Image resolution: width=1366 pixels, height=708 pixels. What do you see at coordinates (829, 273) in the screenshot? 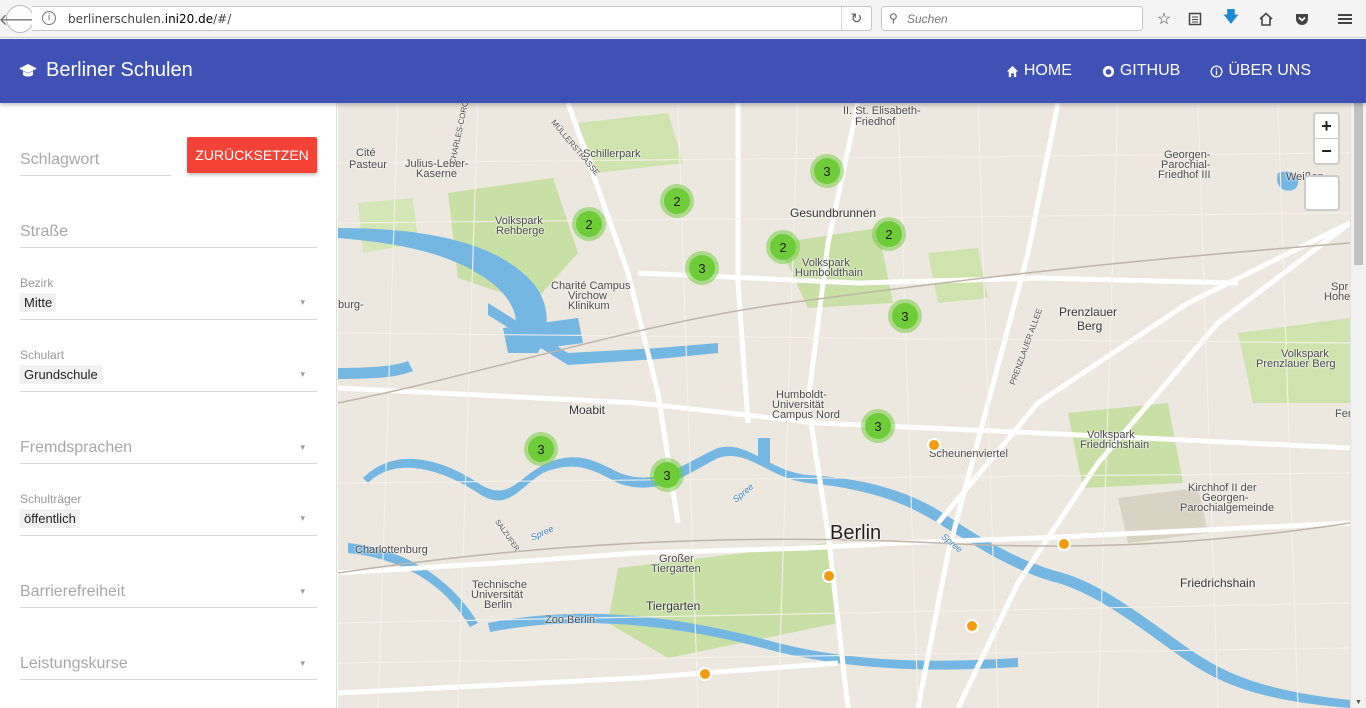
I see `map-label: Humboldthain` at bounding box center [829, 273].